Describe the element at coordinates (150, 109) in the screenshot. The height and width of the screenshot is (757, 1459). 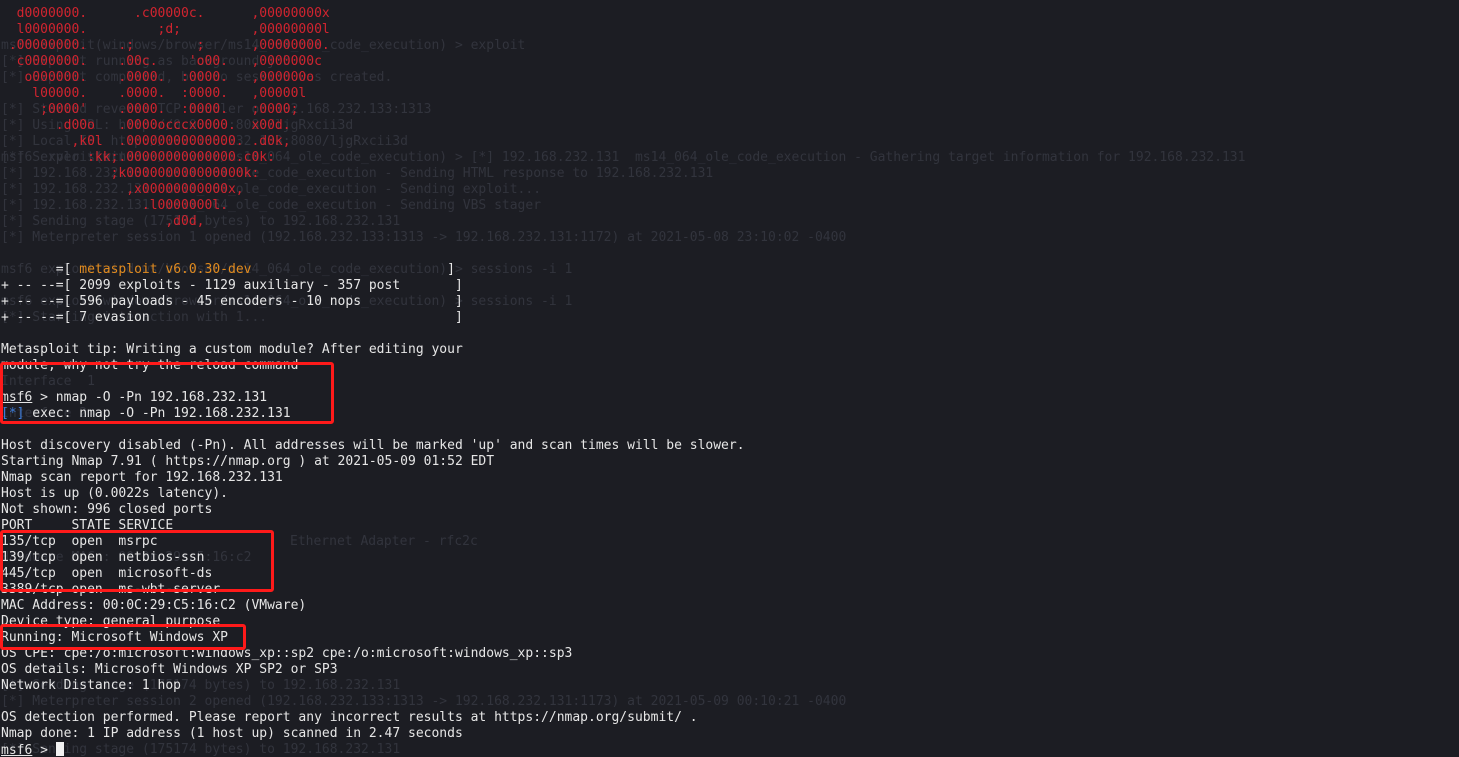
I see `banner-line: ;0000' .0000. :0000. ;0000;` at that location.